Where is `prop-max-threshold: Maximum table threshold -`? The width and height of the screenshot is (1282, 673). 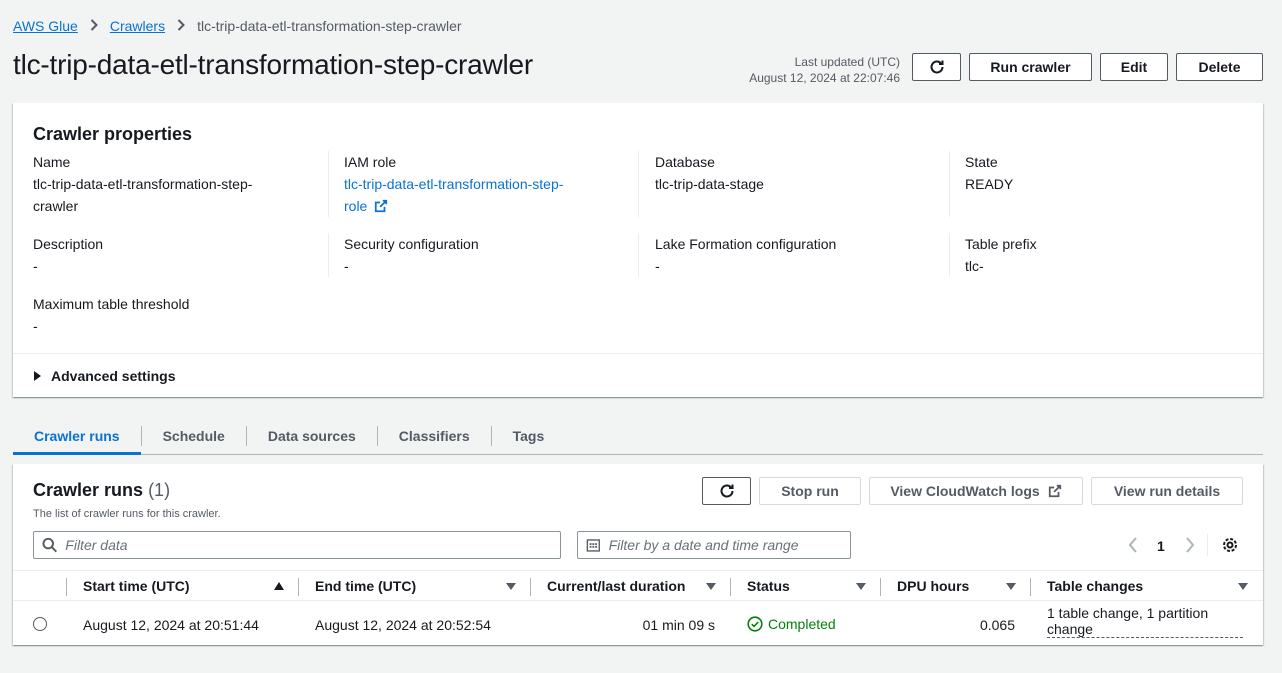
prop-max-threshold: Maximum table threshold - is located at coordinates (111, 315).